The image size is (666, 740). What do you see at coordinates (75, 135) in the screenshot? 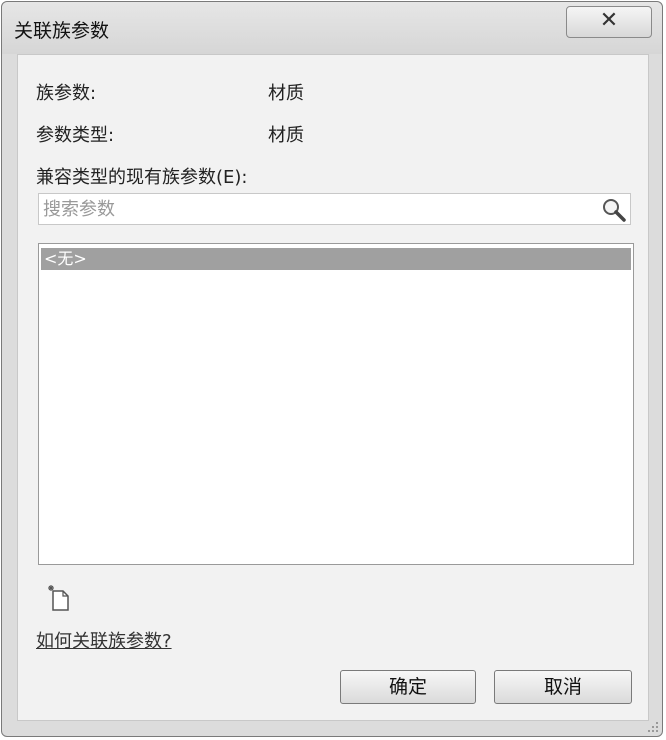
I see `parameter-type-label: 参数类型:` at bounding box center [75, 135].